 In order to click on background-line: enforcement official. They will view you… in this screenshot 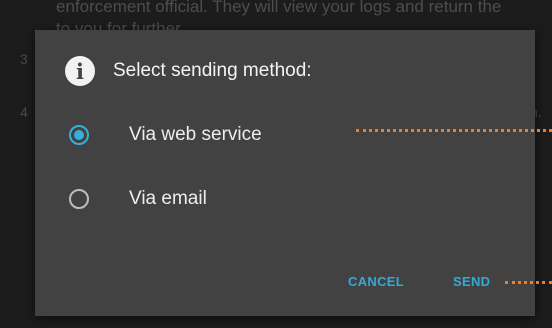, I will do `click(279, 8)`.